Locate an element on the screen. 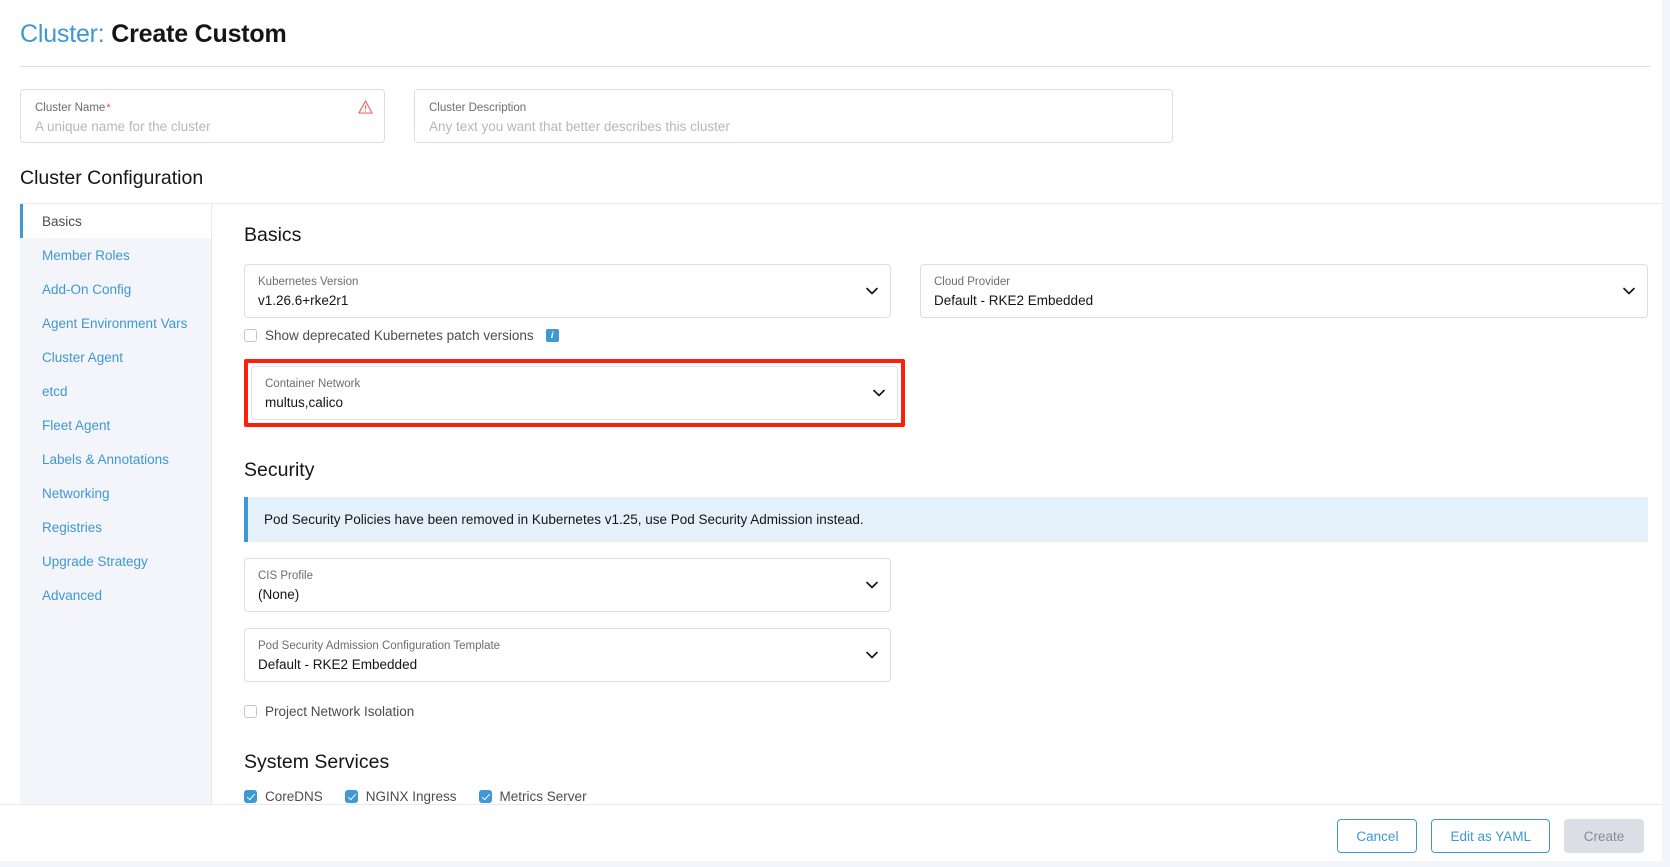 The height and width of the screenshot is (867, 1670). project-network-isolation-label: Project Network Isolation is located at coordinates (340, 711).